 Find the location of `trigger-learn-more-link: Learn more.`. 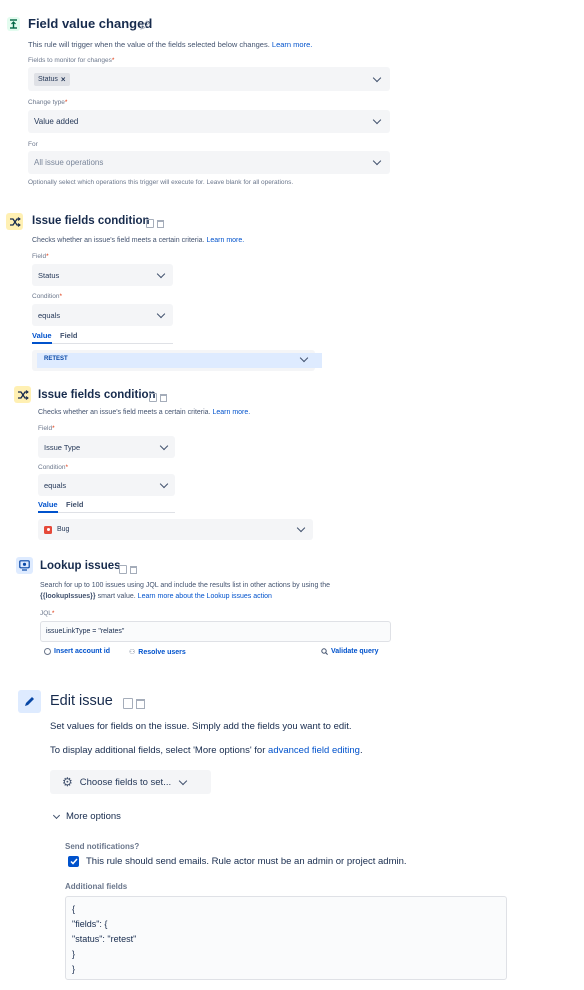

trigger-learn-more-link: Learn more. is located at coordinates (292, 44).